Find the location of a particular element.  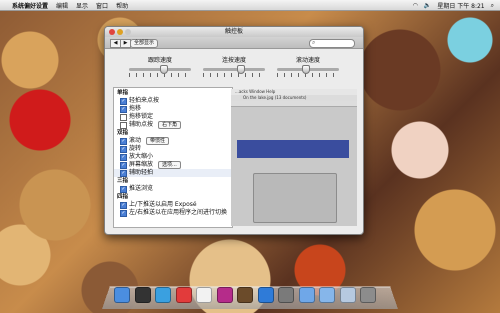

section-header: 双指 is located at coordinates (123, 133).